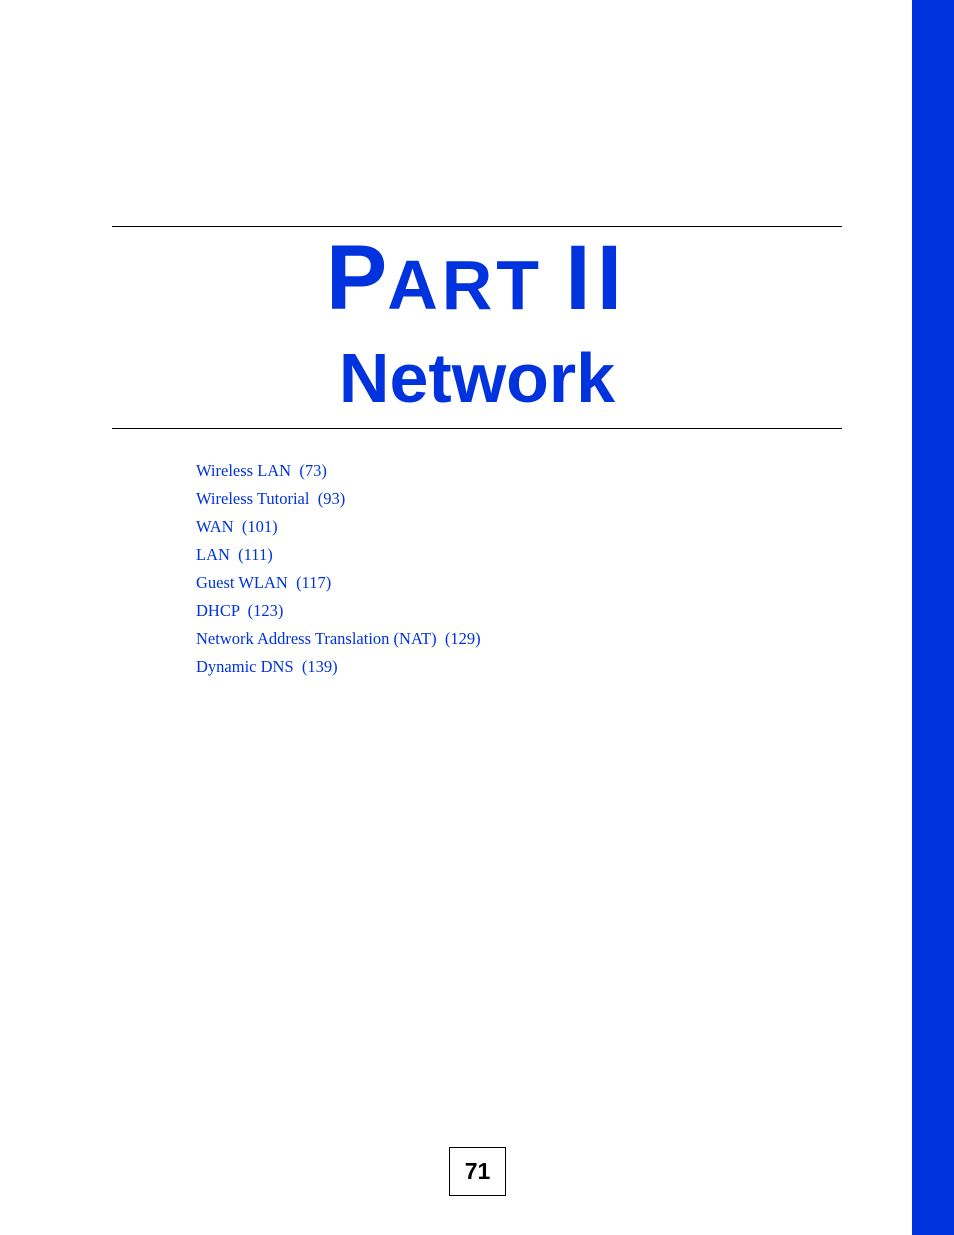 This screenshot has width=954, height=1235. I want to click on top-divider, so click(477, 226).